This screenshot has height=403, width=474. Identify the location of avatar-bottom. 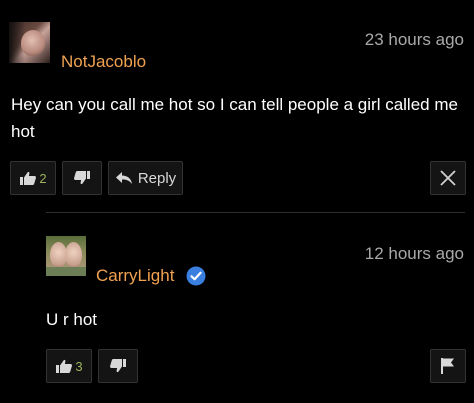
(66, 271).